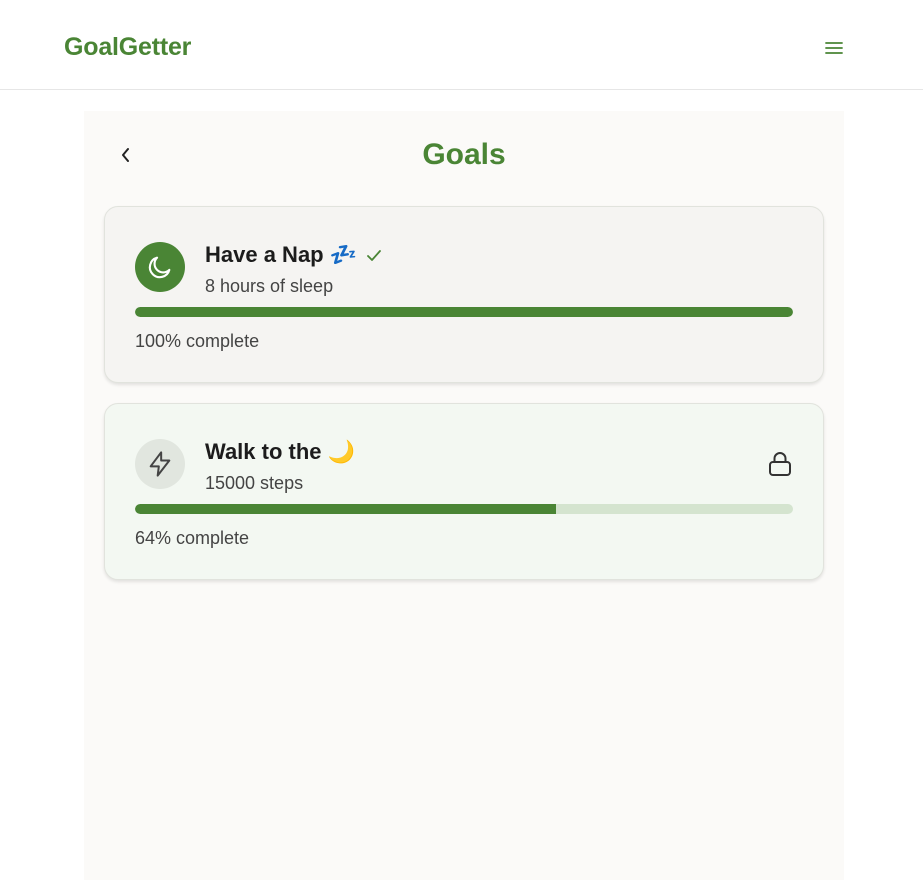 This screenshot has width=923, height=880. What do you see at coordinates (834, 48) in the screenshot?
I see `hamburger-menu-icon` at bounding box center [834, 48].